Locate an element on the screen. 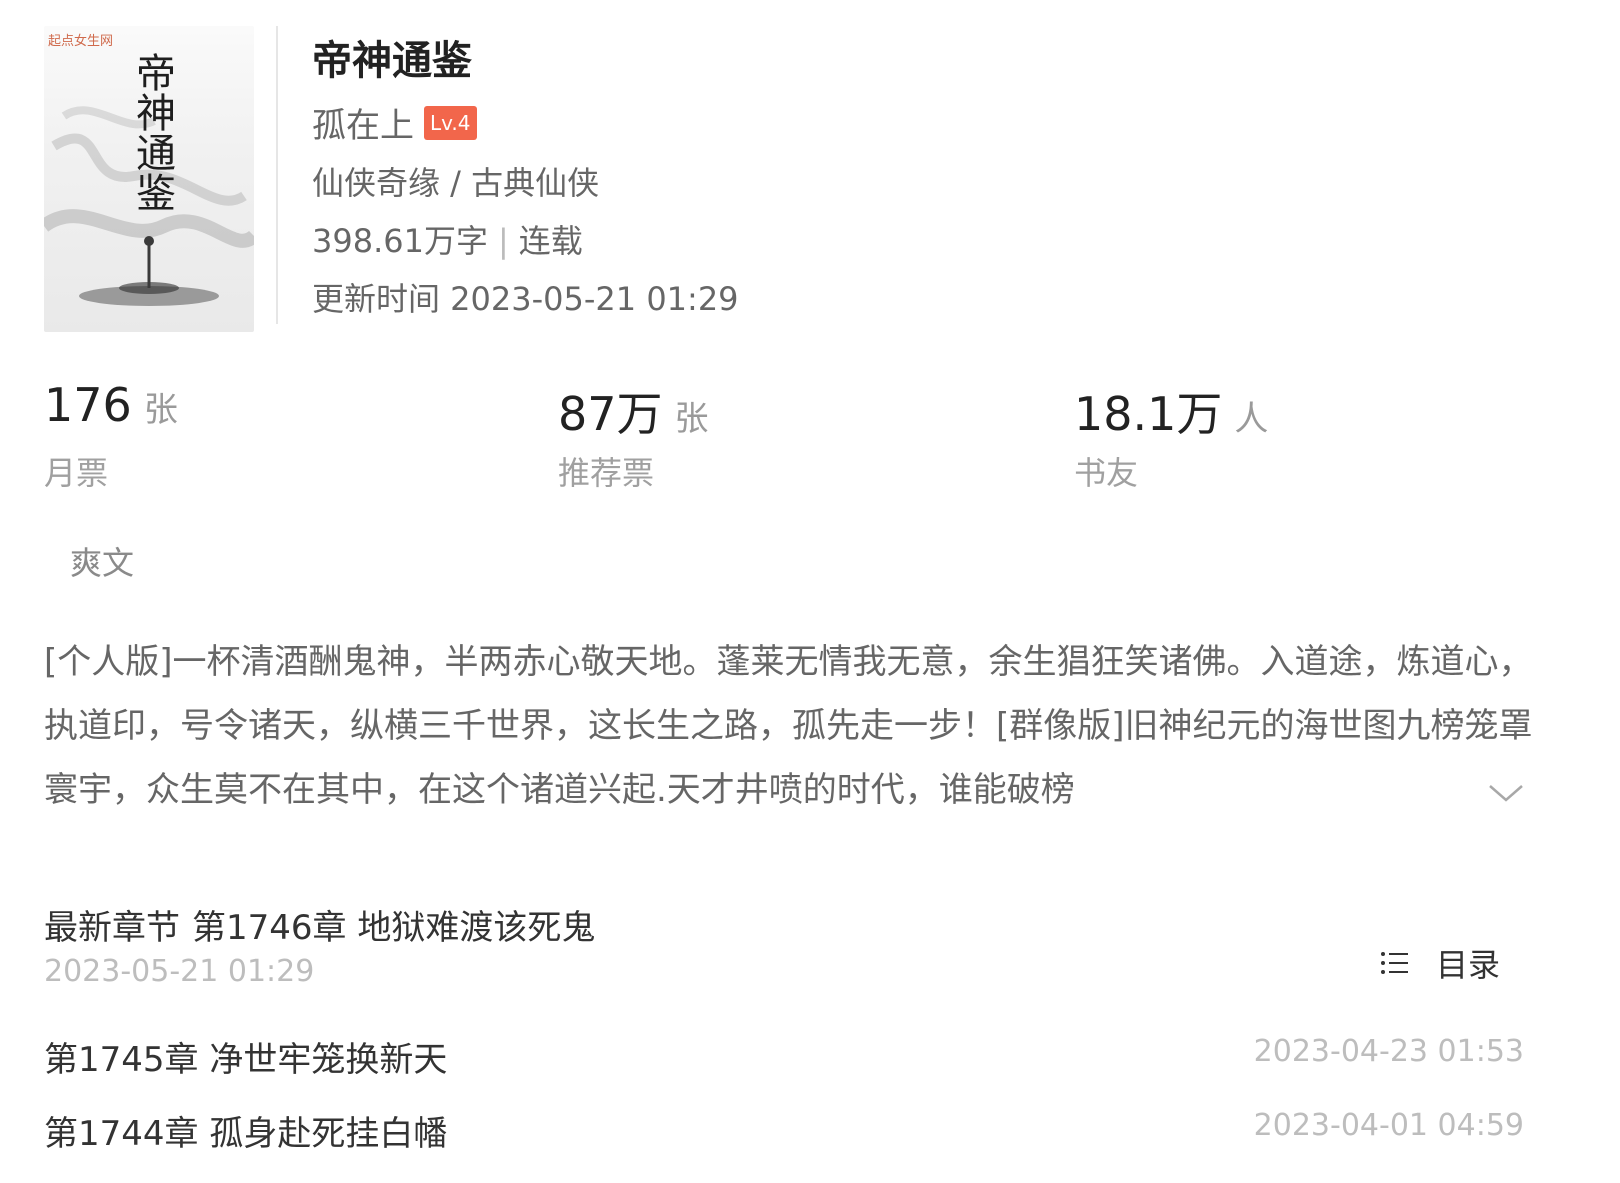 The height and width of the screenshot is (1183, 1620). divider is located at coordinates (277, 175).